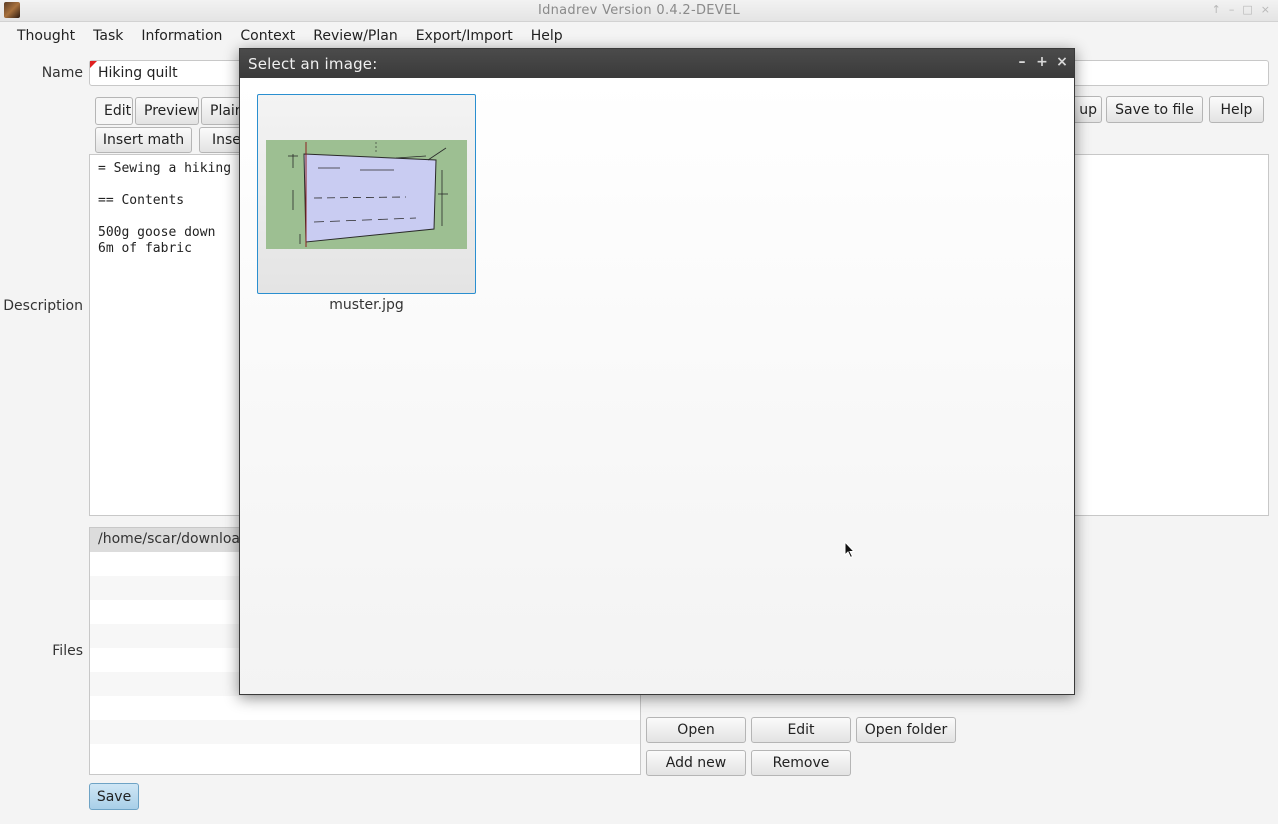  I want to click on maximize-icon: +, so click(1042, 62).